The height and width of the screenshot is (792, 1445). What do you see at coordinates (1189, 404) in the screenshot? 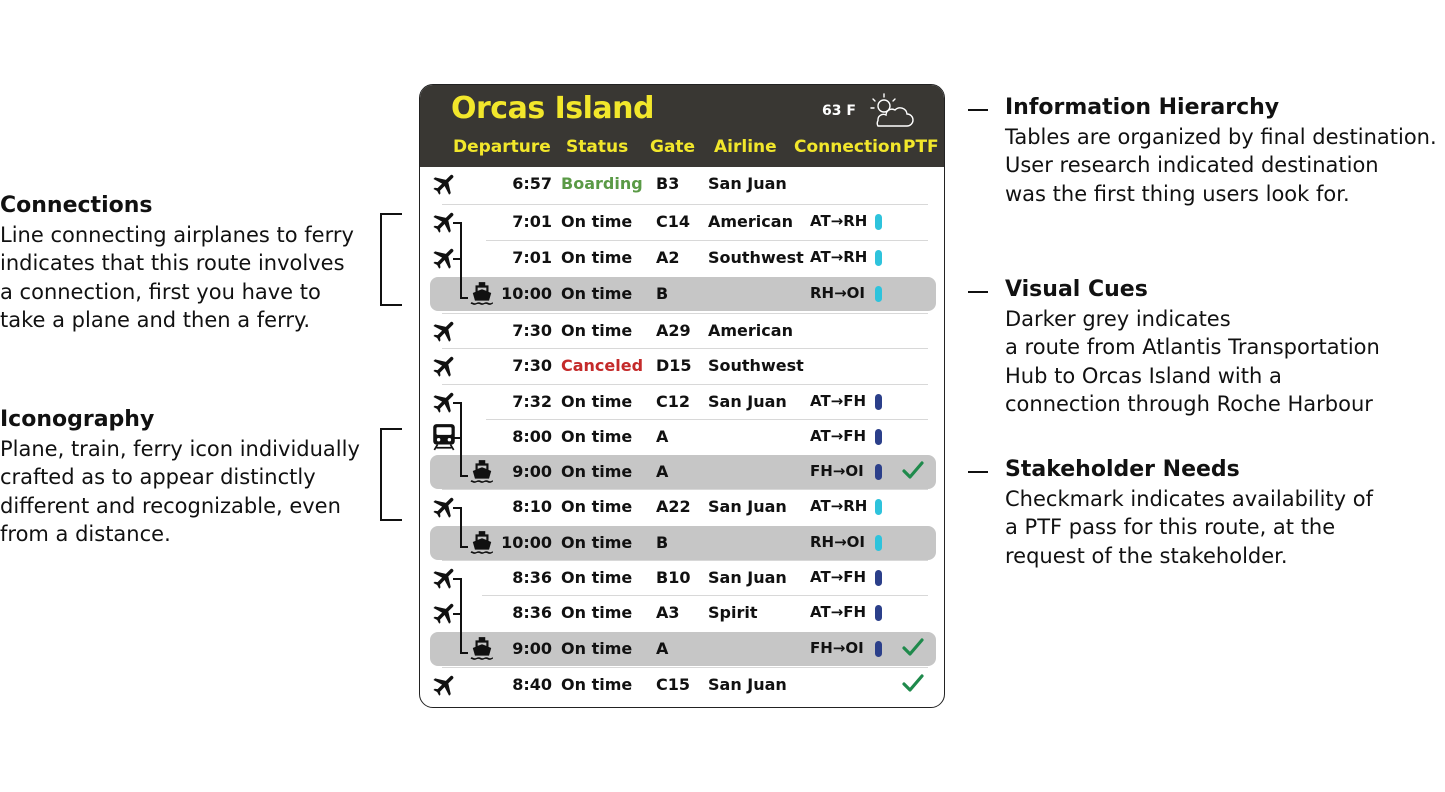
I see `note-line: connection through Roche Harbour` at bounding box center [1189, 404].